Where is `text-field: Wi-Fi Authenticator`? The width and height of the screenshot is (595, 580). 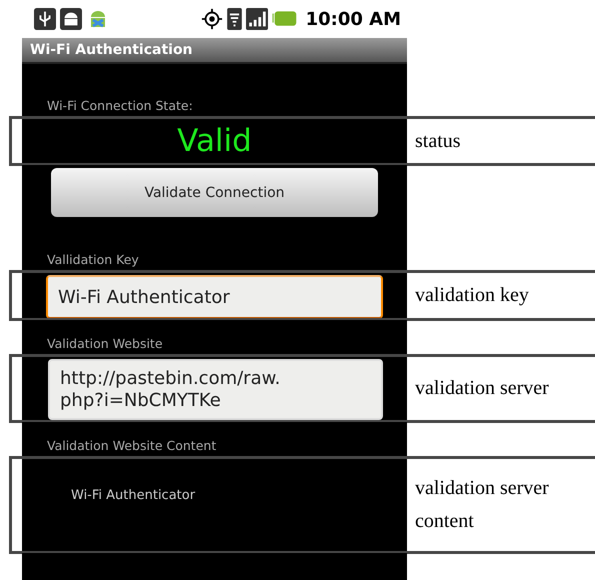
text-field: Wi-Fi Authenticator is located at coordinates (214, 297).